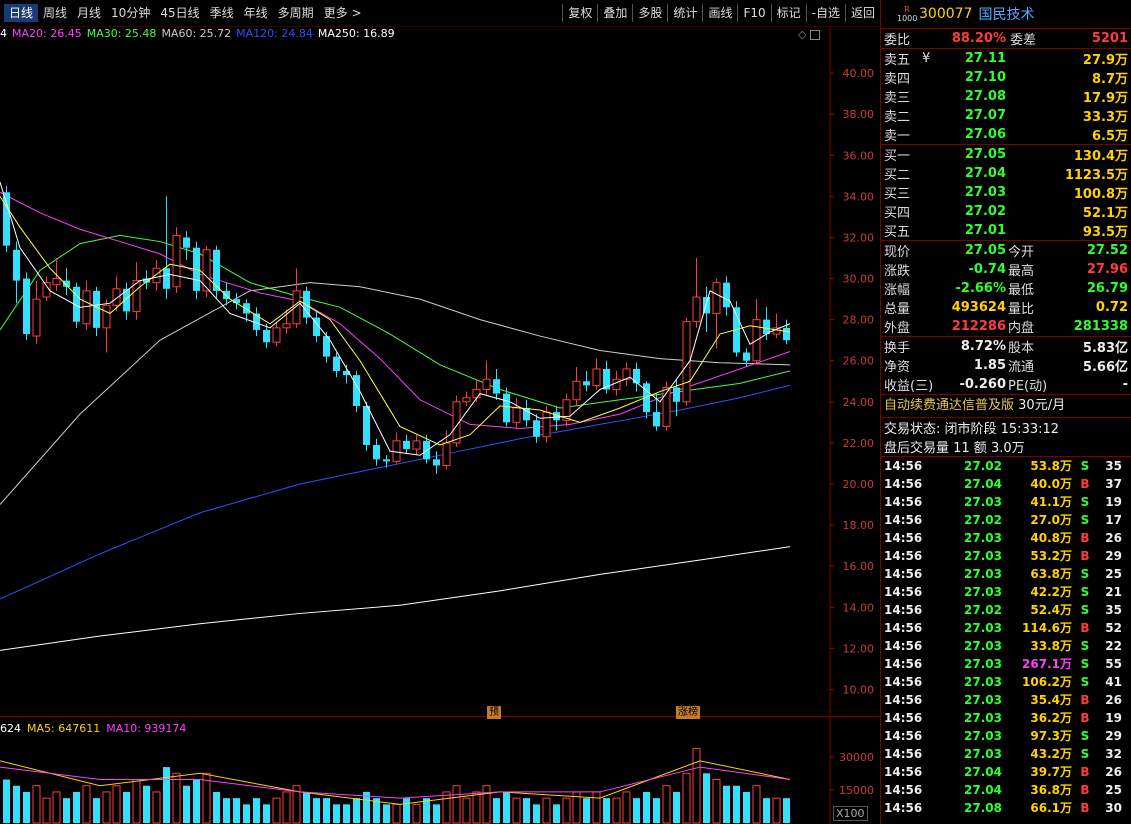 The width and height of the screenshot is (1131, 824). I want to click on tool-3: 统计, so click(684, 13).